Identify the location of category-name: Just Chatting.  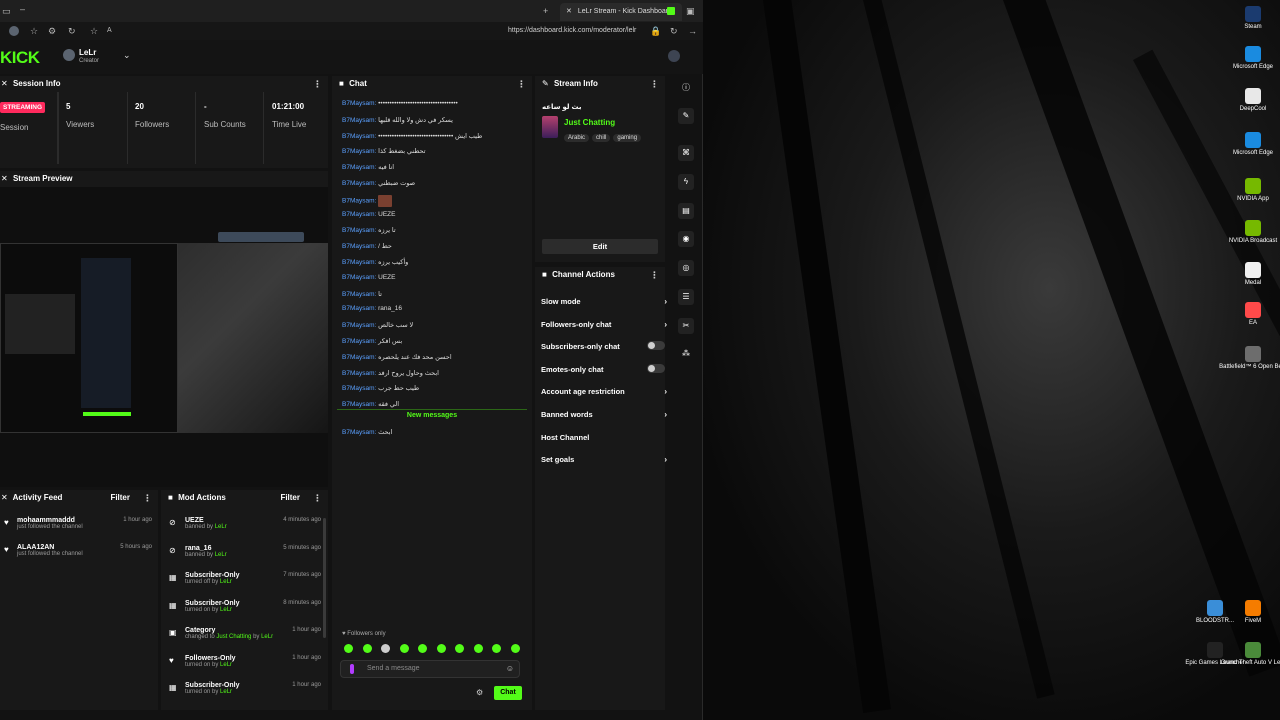
(589, 122).